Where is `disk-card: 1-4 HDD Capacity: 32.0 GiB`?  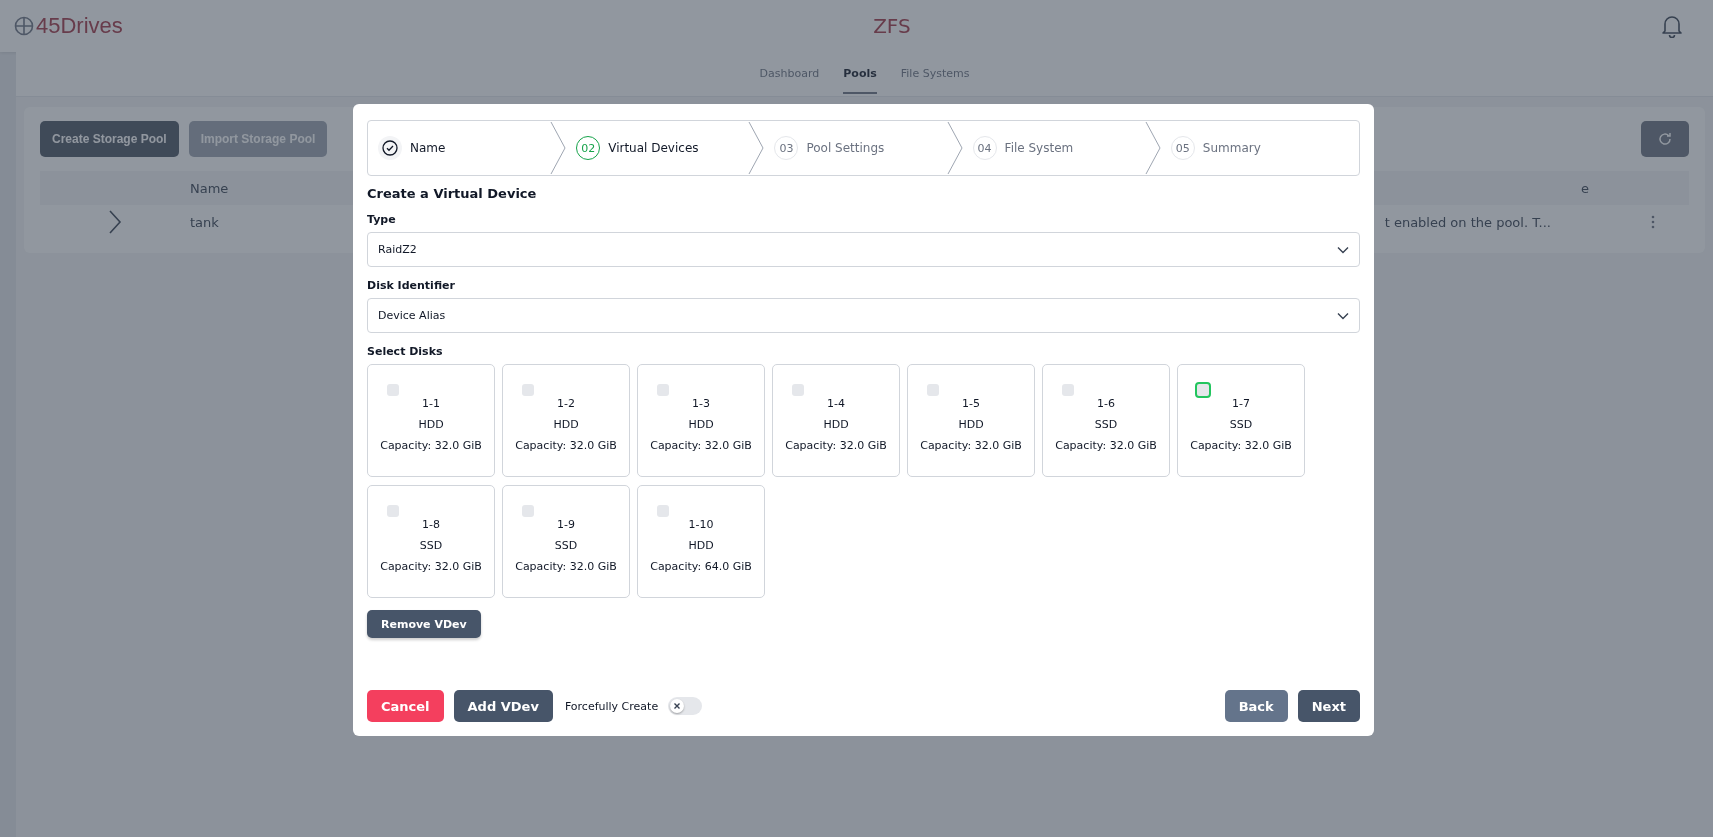 disk-card: 1-4 HDD Capacity: 32.0 GiB is located at coordinates (836, 420).